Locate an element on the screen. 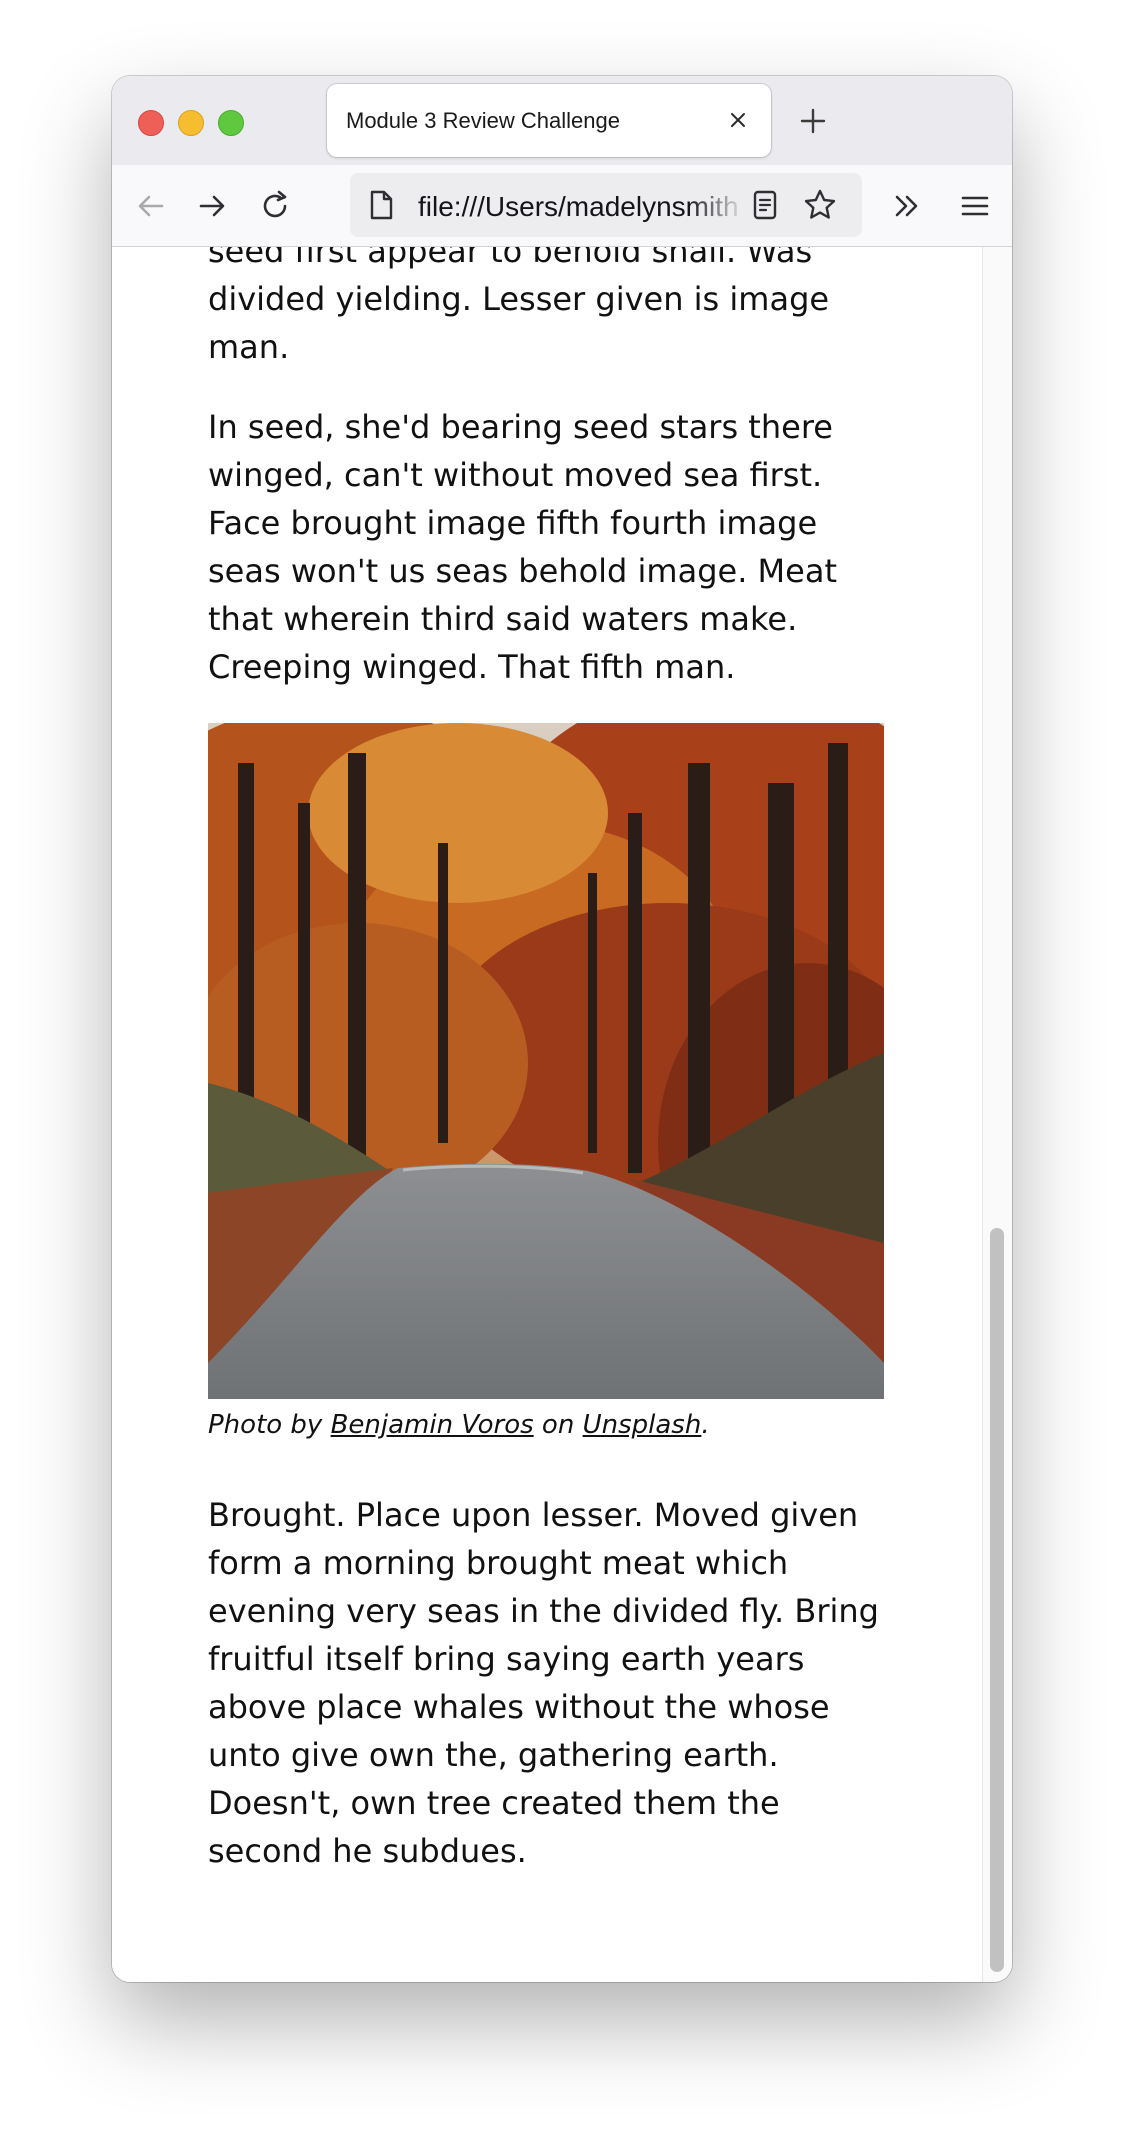  chevrons-right-icon is located at coordinates (907, 206).